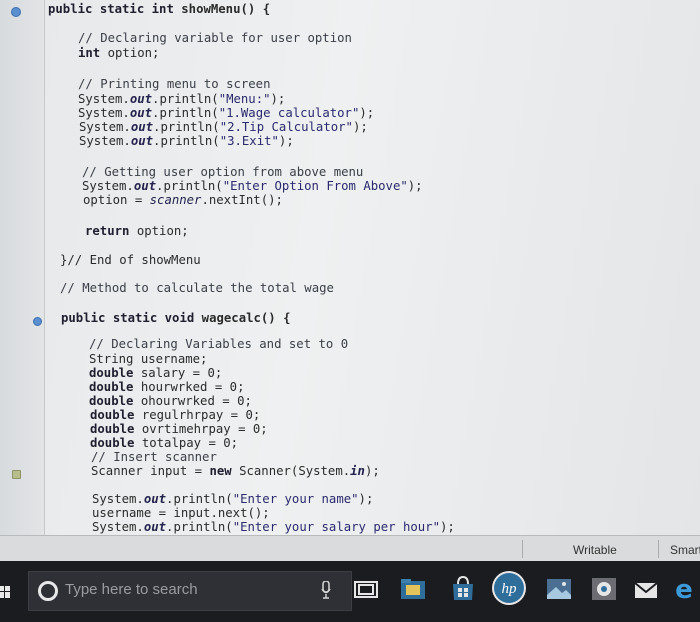  I want to click on taskbar: Type here to search hp e, so click(350, 591).